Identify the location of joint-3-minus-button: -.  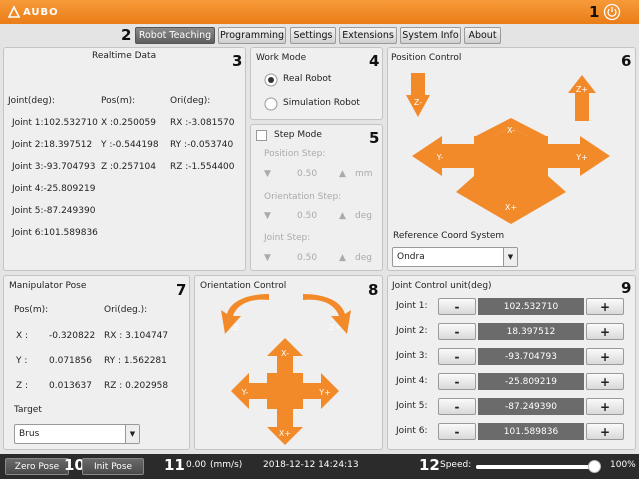
(457, 356).